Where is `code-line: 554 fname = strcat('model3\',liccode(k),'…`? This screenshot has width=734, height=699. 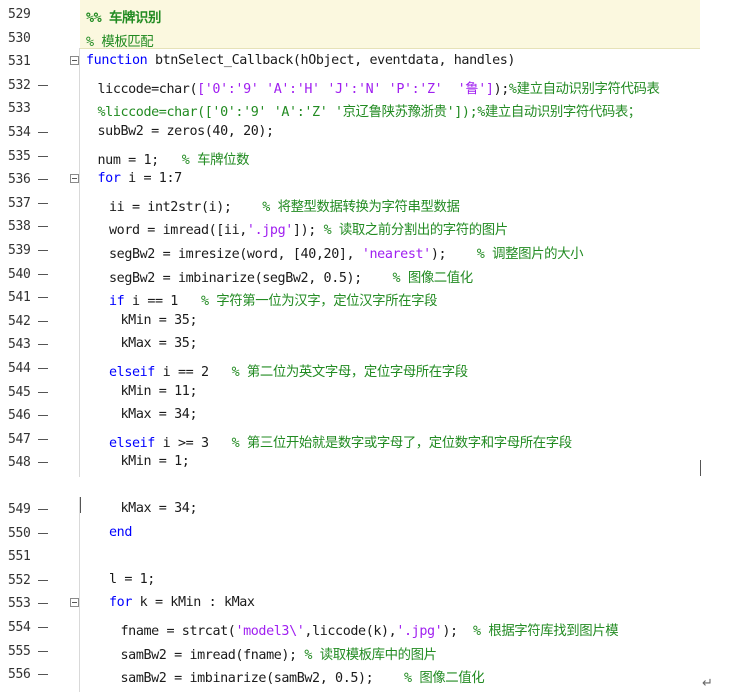 code-line: 554 fname = strcat('model3\',liccode(k),'… is located at coordinates (350, 629).